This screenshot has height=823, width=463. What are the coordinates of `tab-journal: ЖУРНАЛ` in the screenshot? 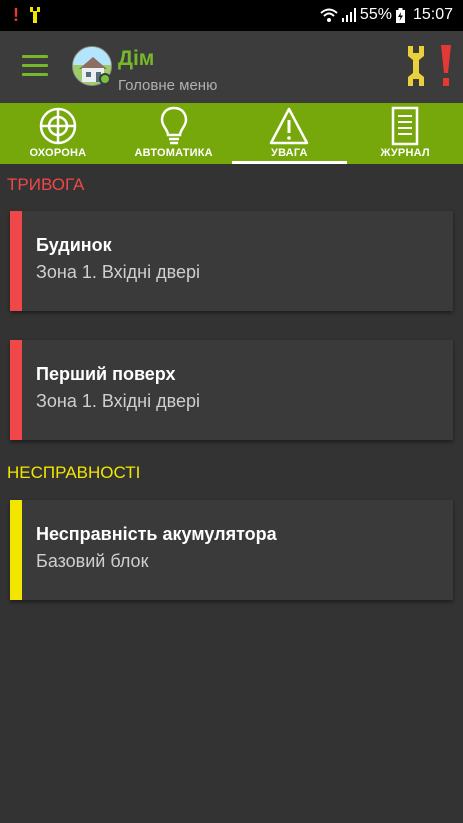 It's located at (405, 133).